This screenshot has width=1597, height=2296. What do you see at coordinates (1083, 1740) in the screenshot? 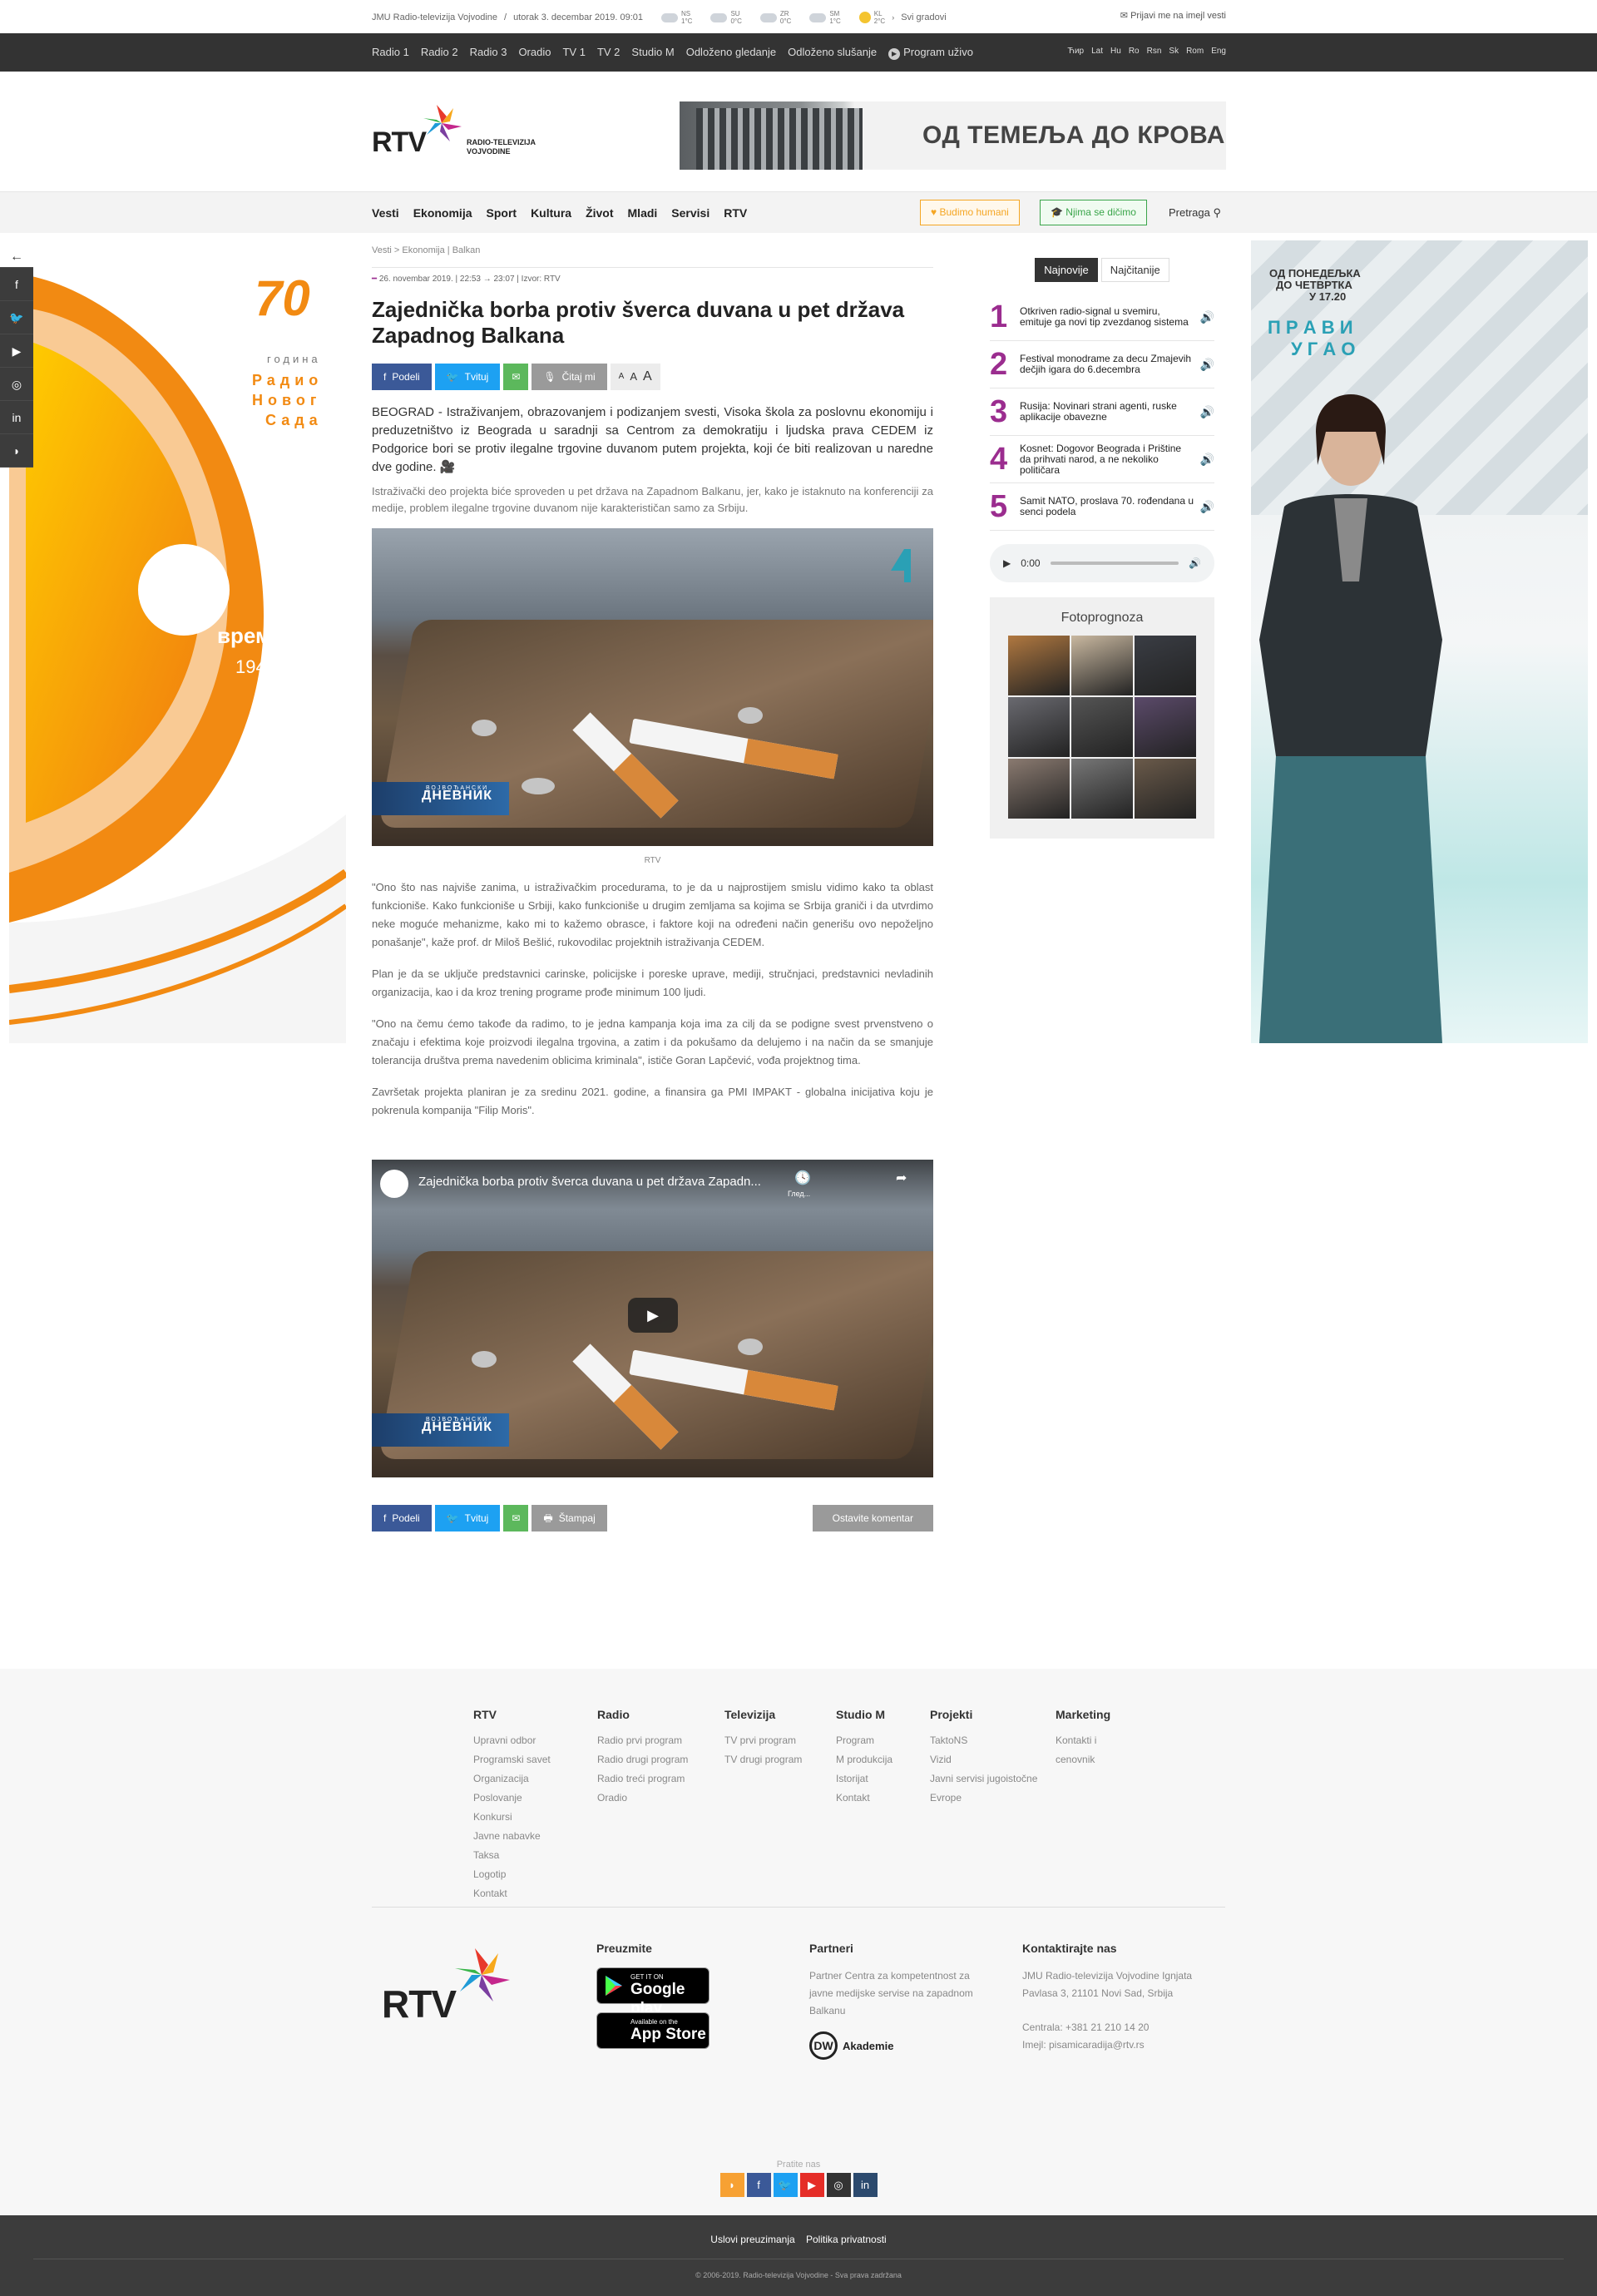
I see `footer-link: Kontakti i` at bounding box center [1083, 1740].